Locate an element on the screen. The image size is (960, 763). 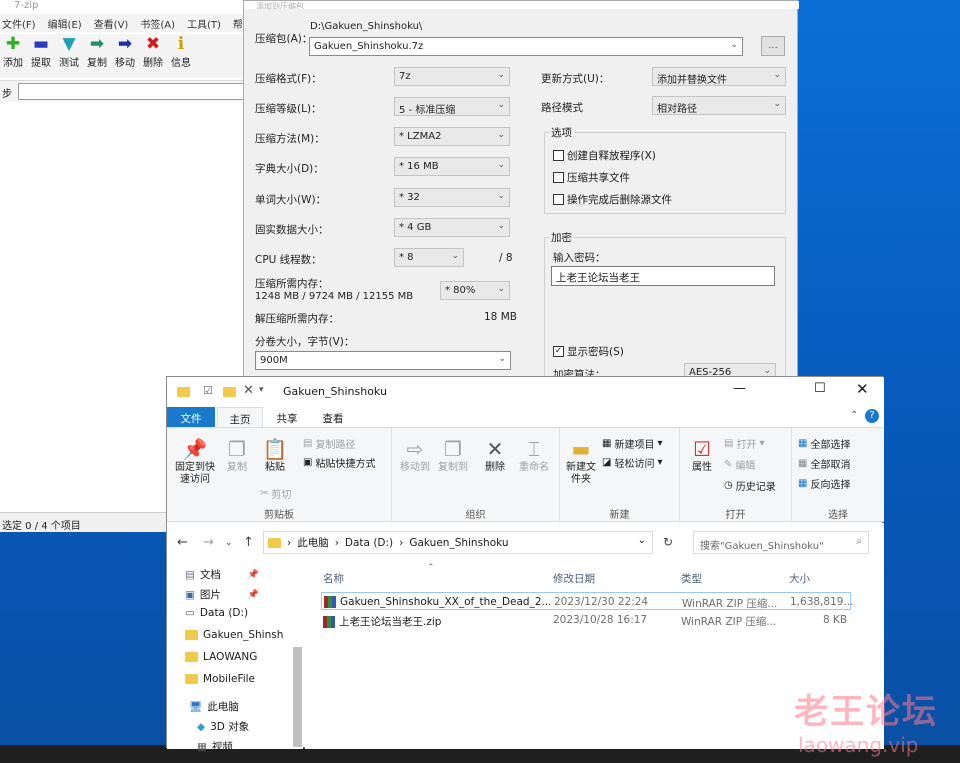
breadcrumb-folder: Gakuen_Shinshoku is located at coordinates (458, 543).